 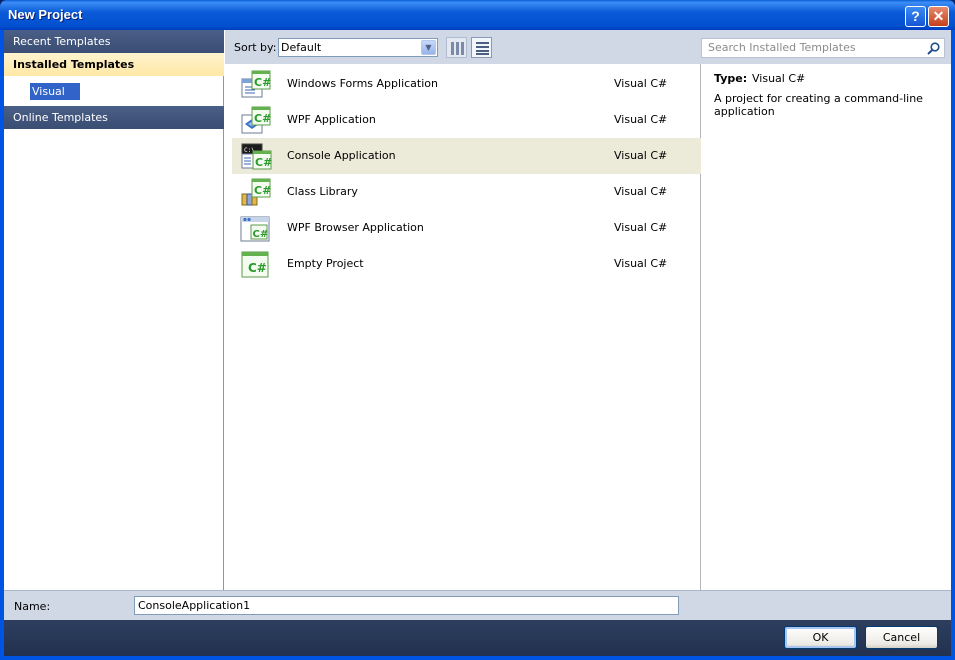 I want to click on empty-project-csharp-icon: C#, so click(x=255, y=264).